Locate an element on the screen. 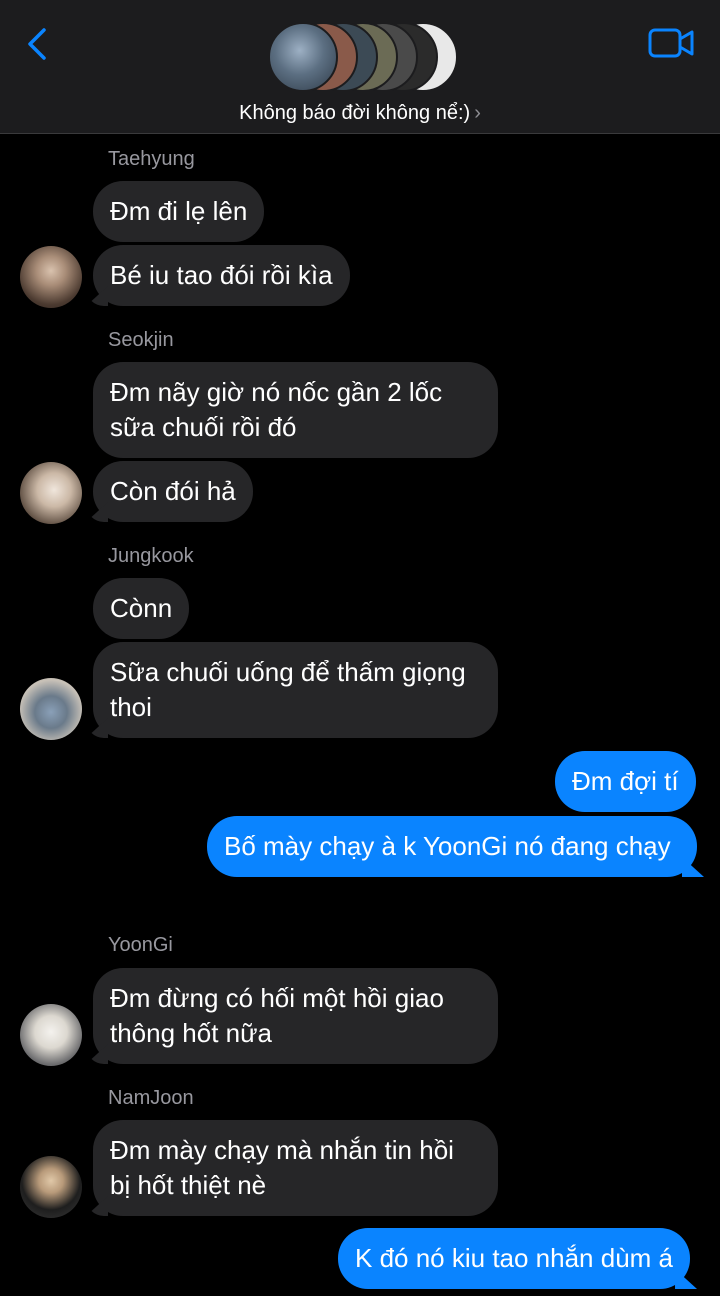 Image resolution: width=720 pixels, height=1296 pixels. my-message-bubble: Bố mày chạy à k YoonGi nó đang chạy is located at coordinates (452, 846).